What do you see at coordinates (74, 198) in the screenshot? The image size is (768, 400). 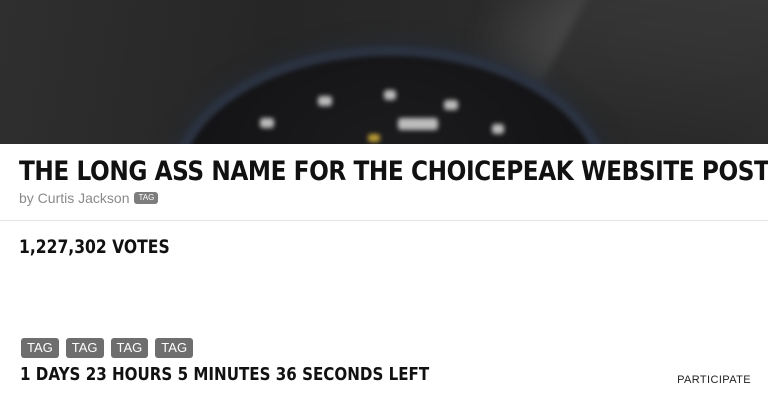 I see `author-name: by Curtis Jackson` at bounding box center [74, 198].